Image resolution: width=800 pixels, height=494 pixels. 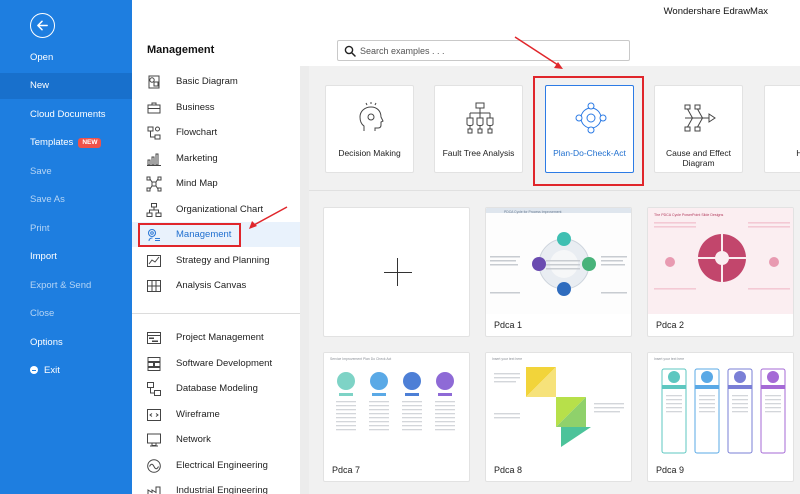 I want to click on bar-chart-icon, so click(x=154, y=159).